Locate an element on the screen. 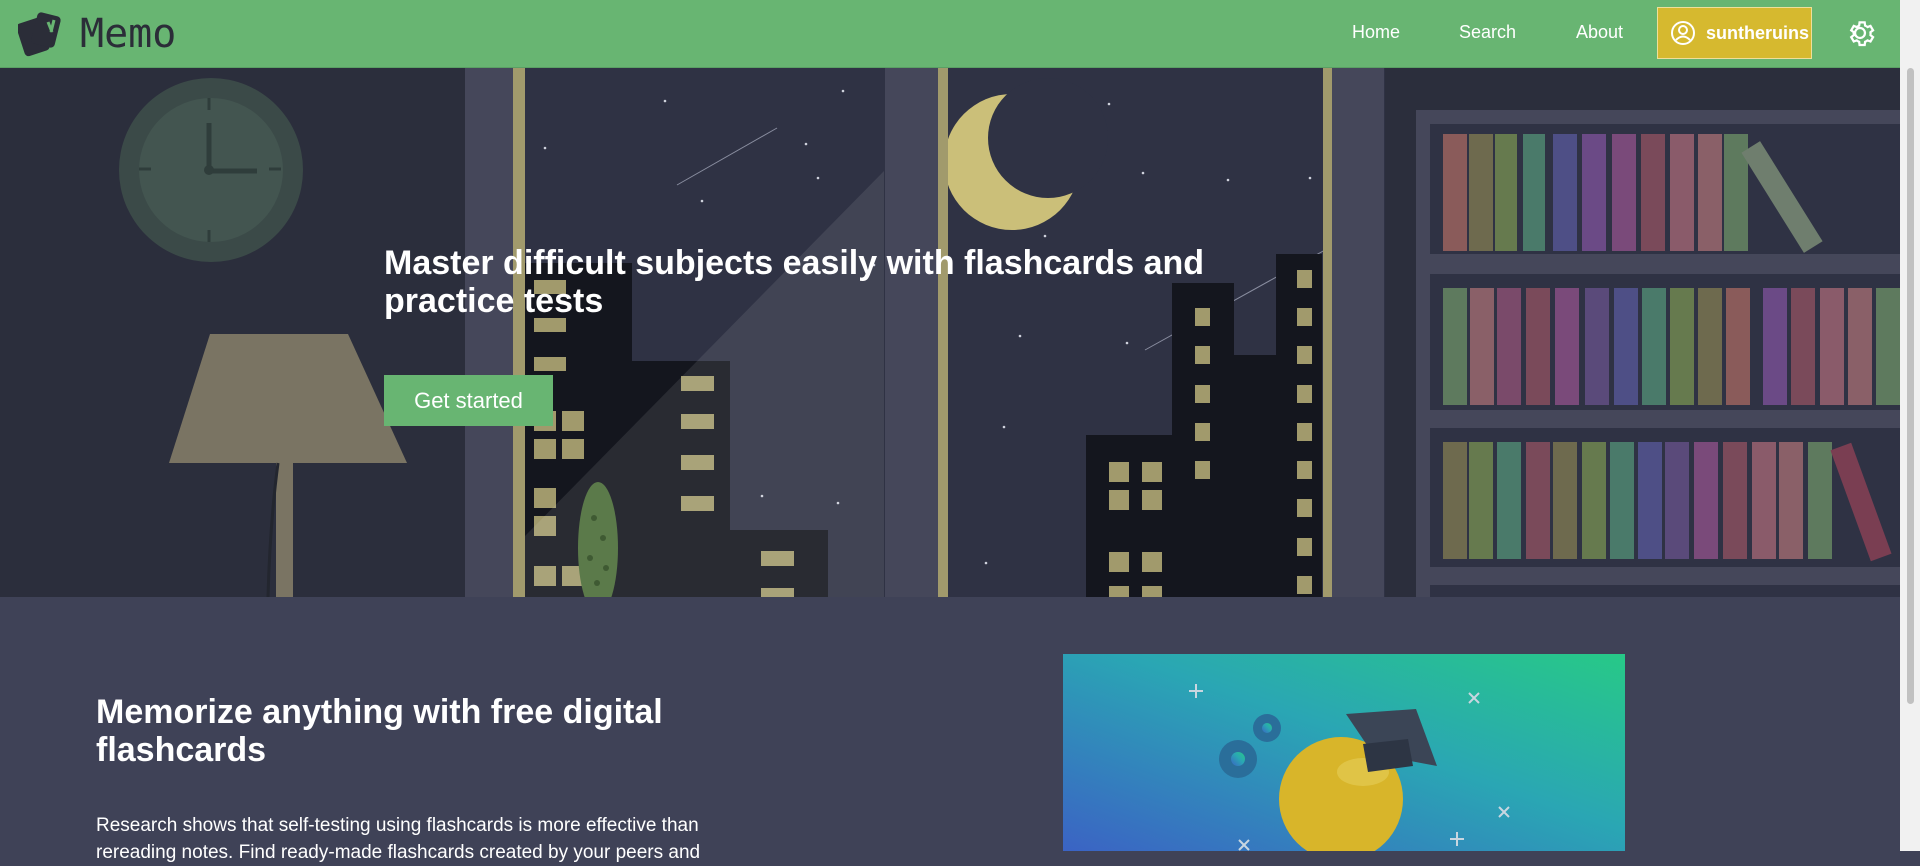 The width and height of the screenshot is (1920, 866). user-account-button: suntheruins is located at coordinates (1734, 33).